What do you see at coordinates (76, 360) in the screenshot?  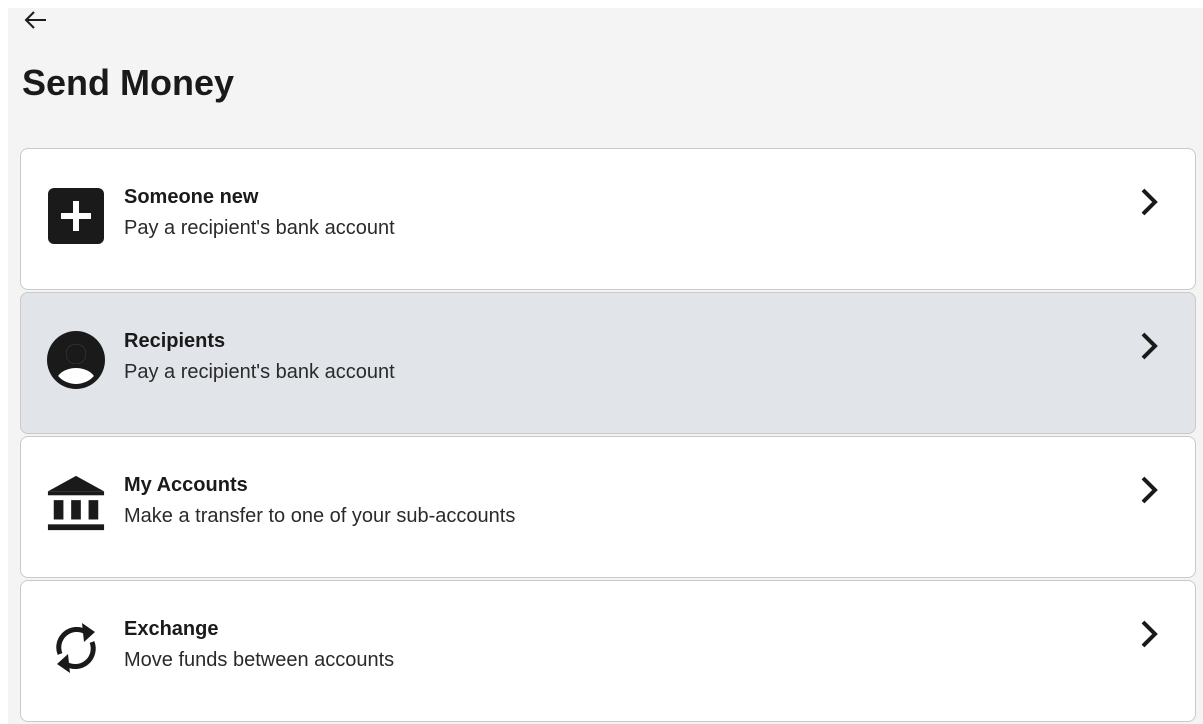 I see `user-circle-icon` at bounding box center [76, 360].